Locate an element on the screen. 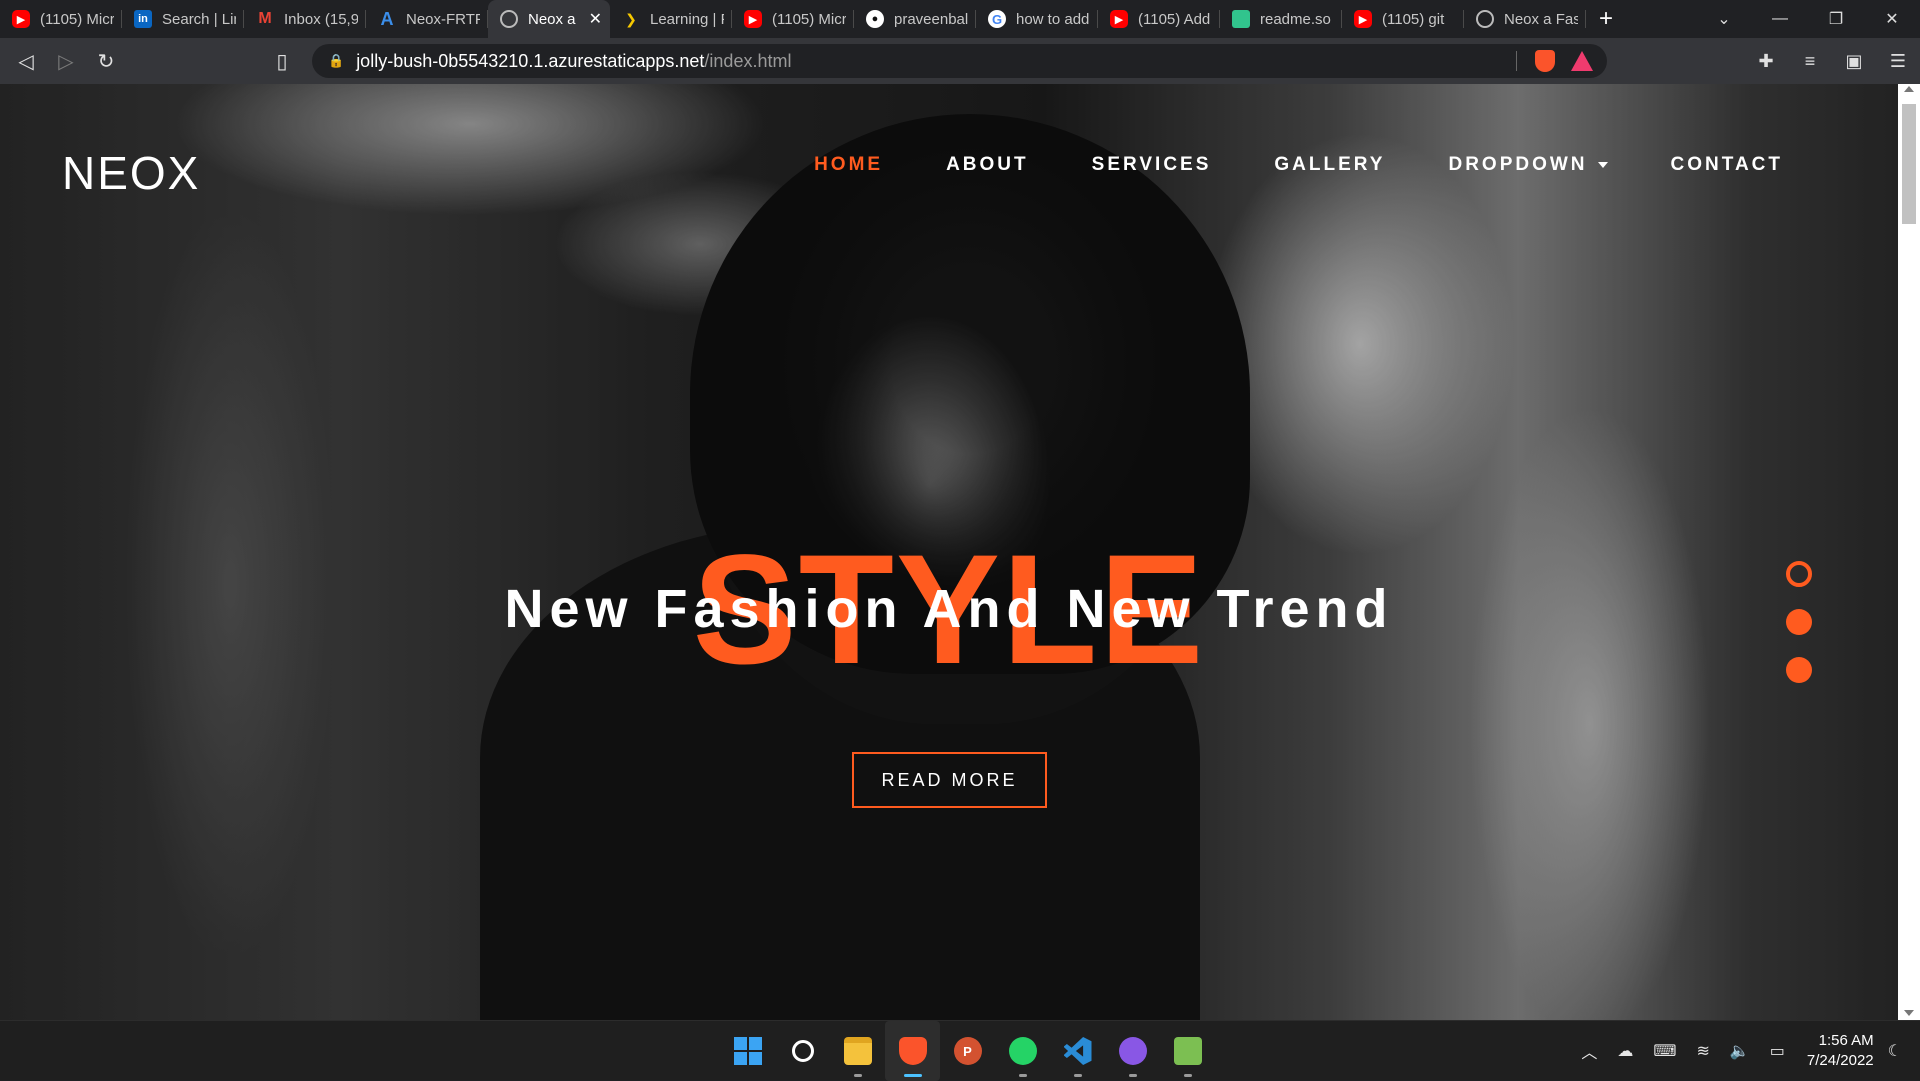 The height and width of the screenshot is (1081, 1920). brave-rewards-icon is located at coordinates (1582, 61).